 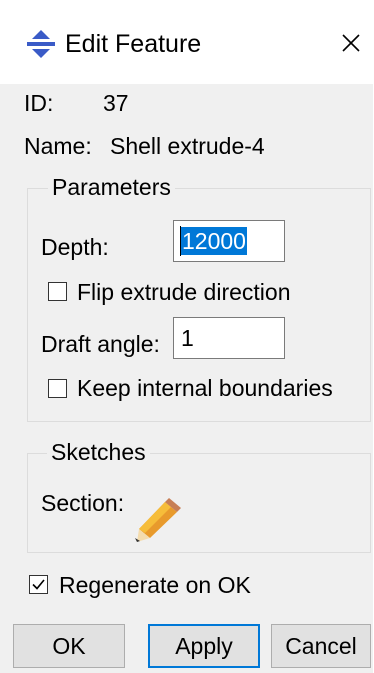 I want to click on keep-boundaries-checkbox, so click(x=57, y=388).